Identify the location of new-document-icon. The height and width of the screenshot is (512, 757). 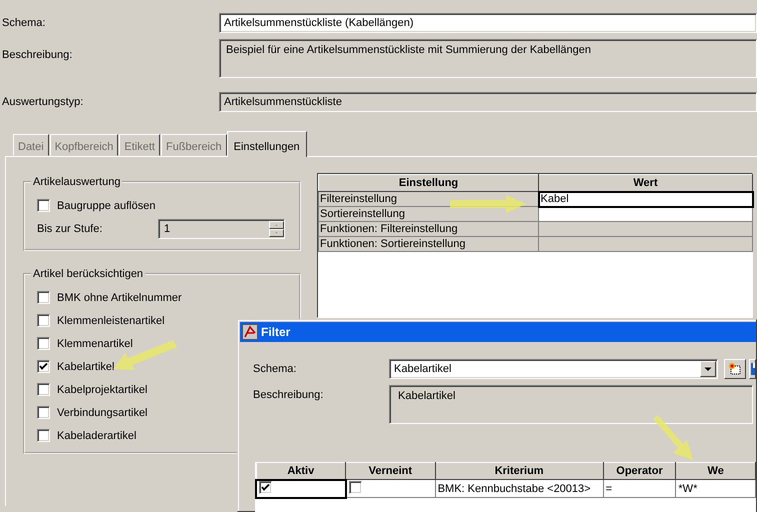
(735, 369).